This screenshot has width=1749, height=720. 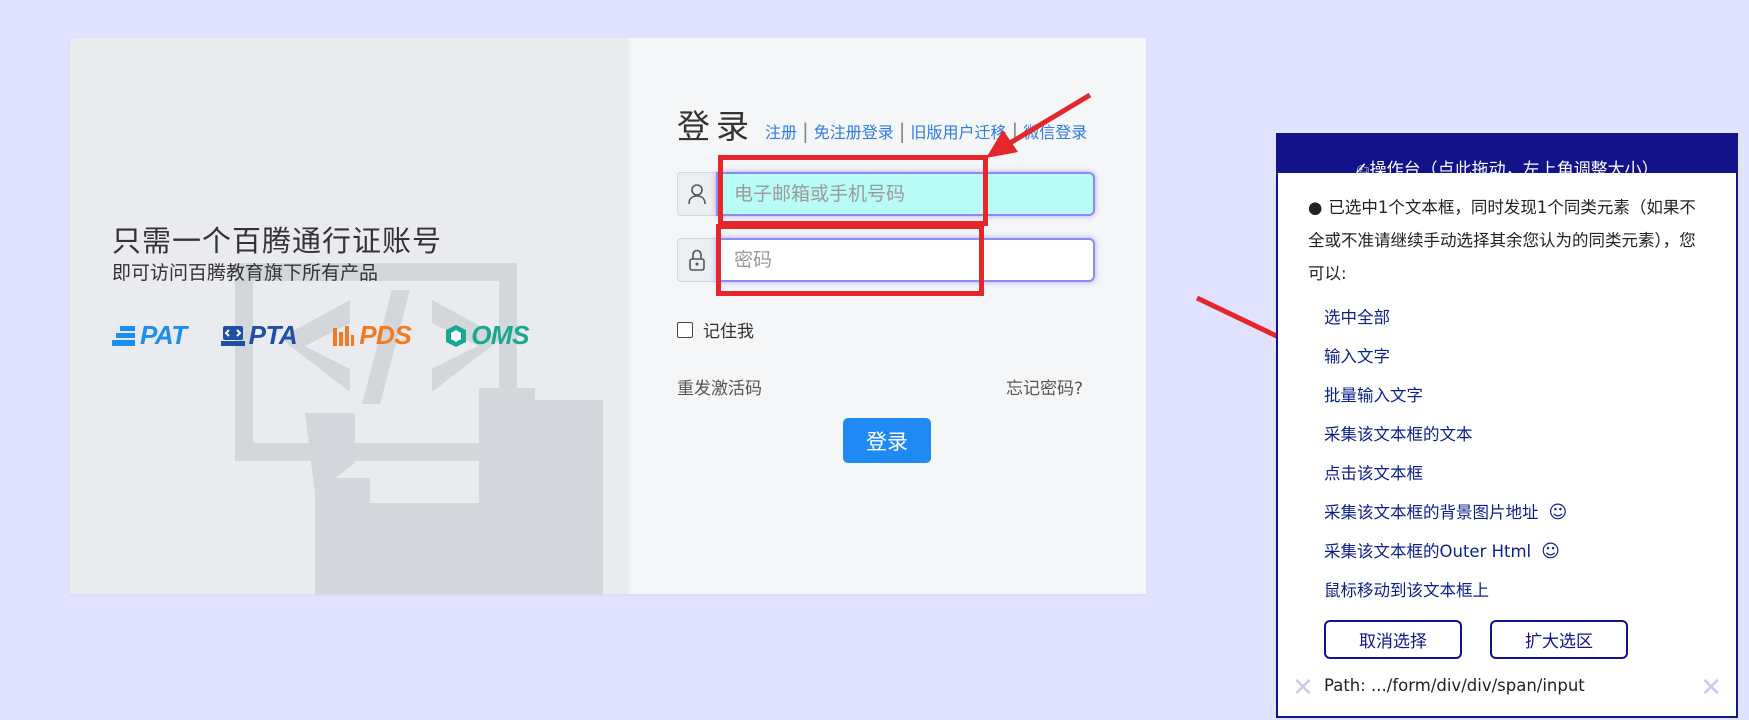 What do you see at coordinates (1515, 395) in the screenshot?
I see `action-batch-input-text: 批量输入文字` at bounding box center [1515, 395].